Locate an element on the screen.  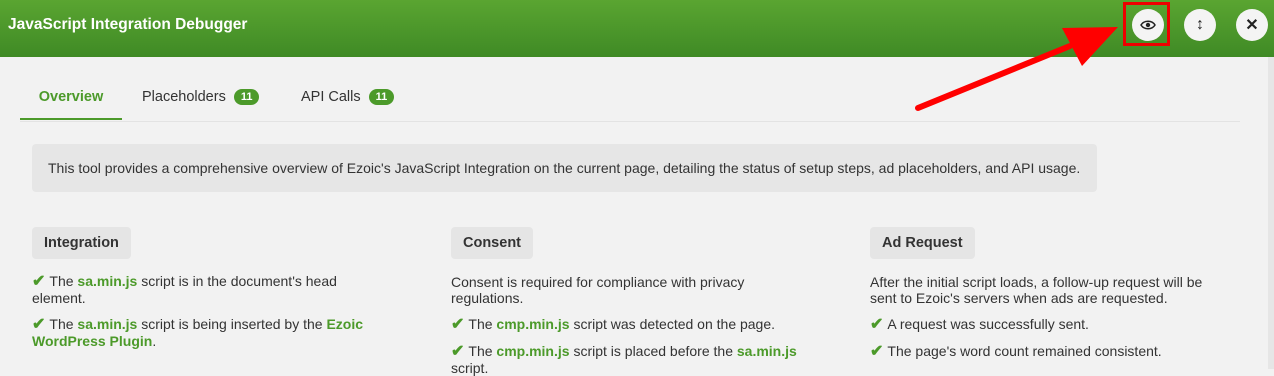
status-item: ✔ A request was successfully sent. is located at coordinates (979, 324).